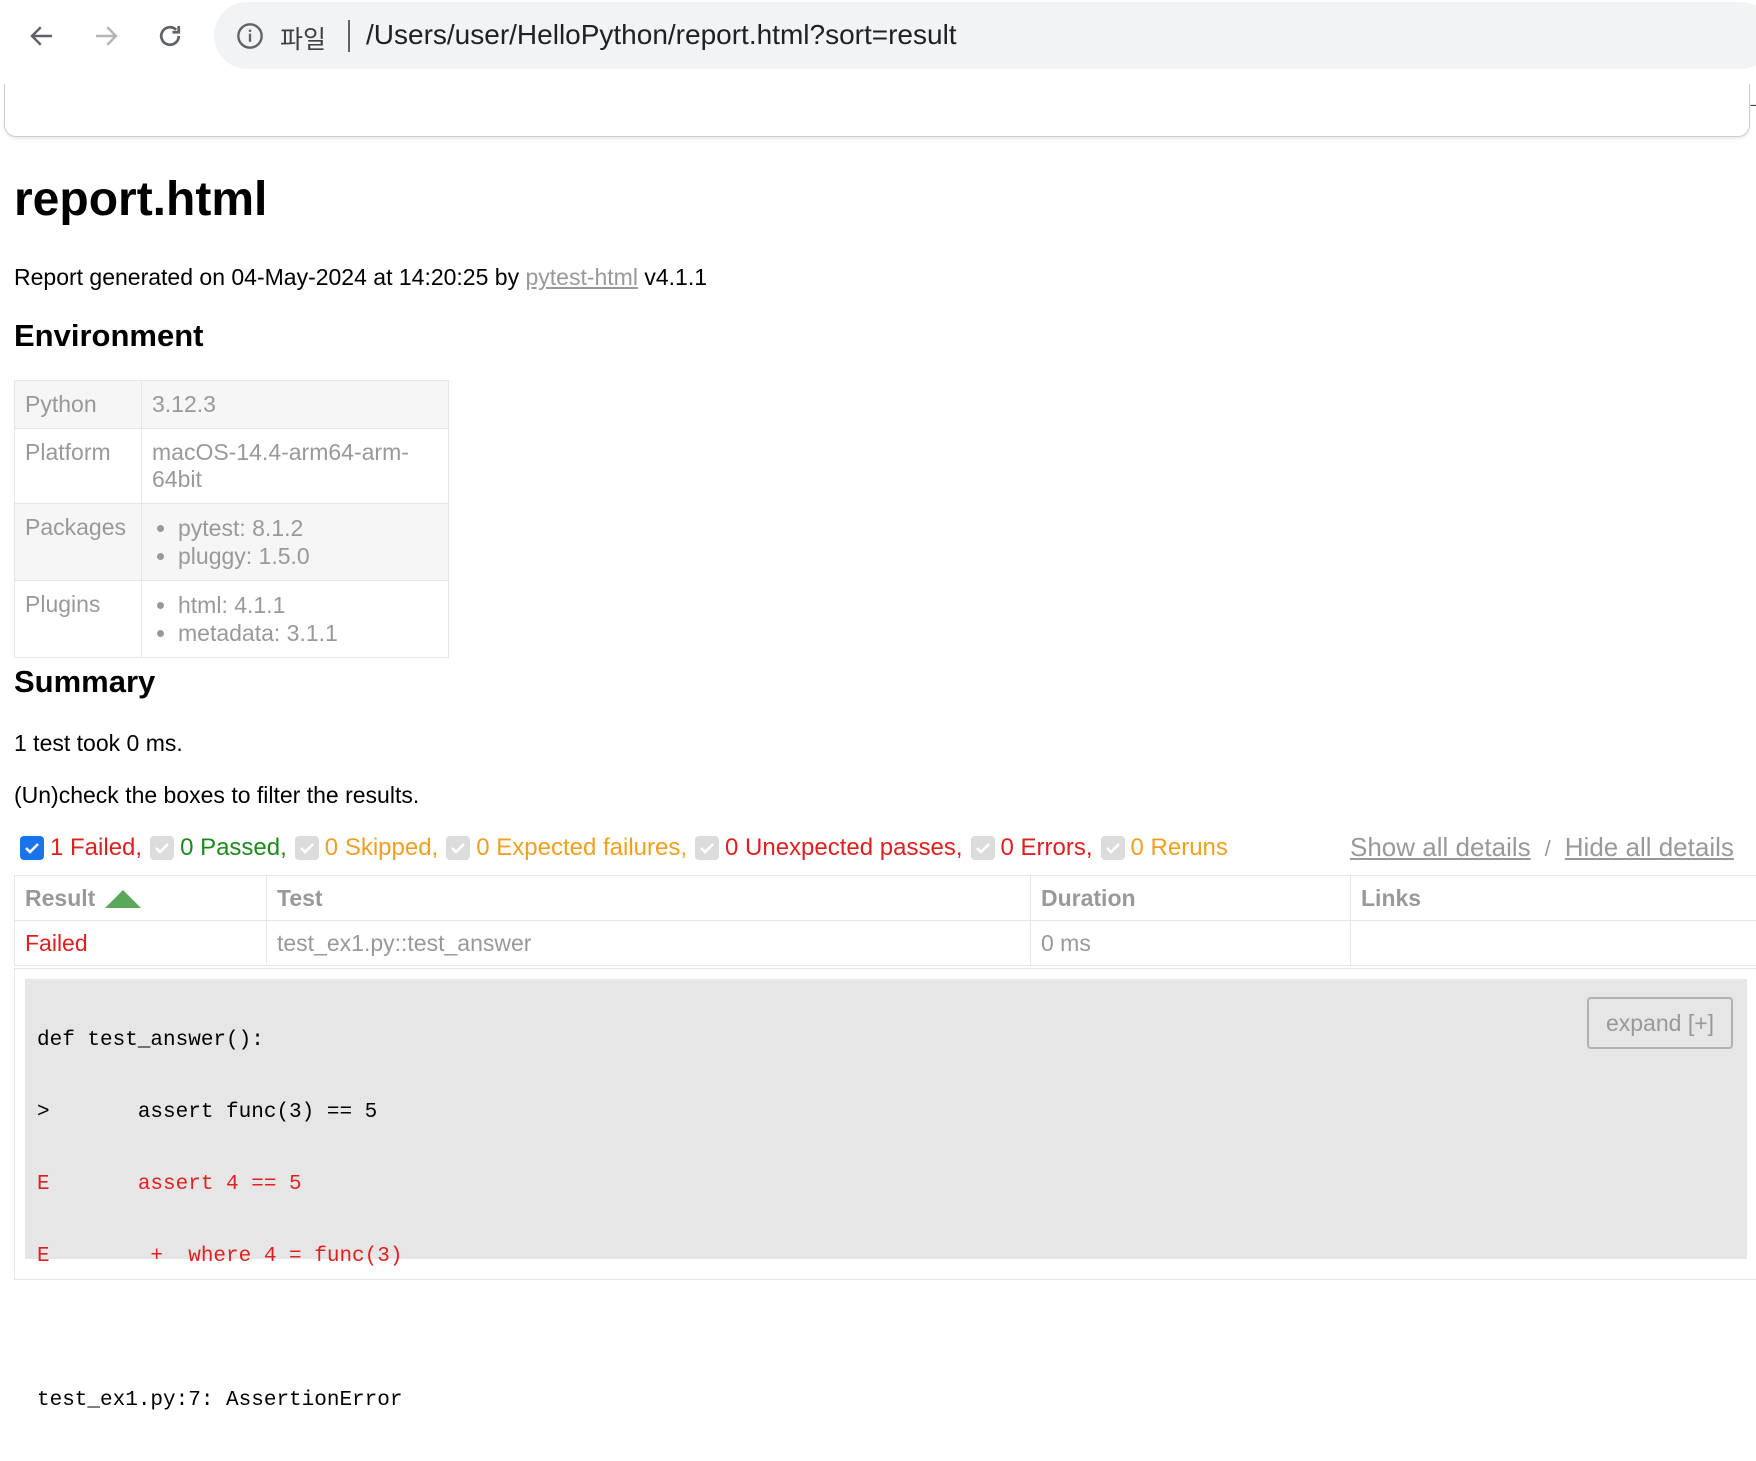 The image size is (1756, 1461). Describe the element at coordinates (78, 466) in the screenshot. I see `env-key: Platform` at that location.